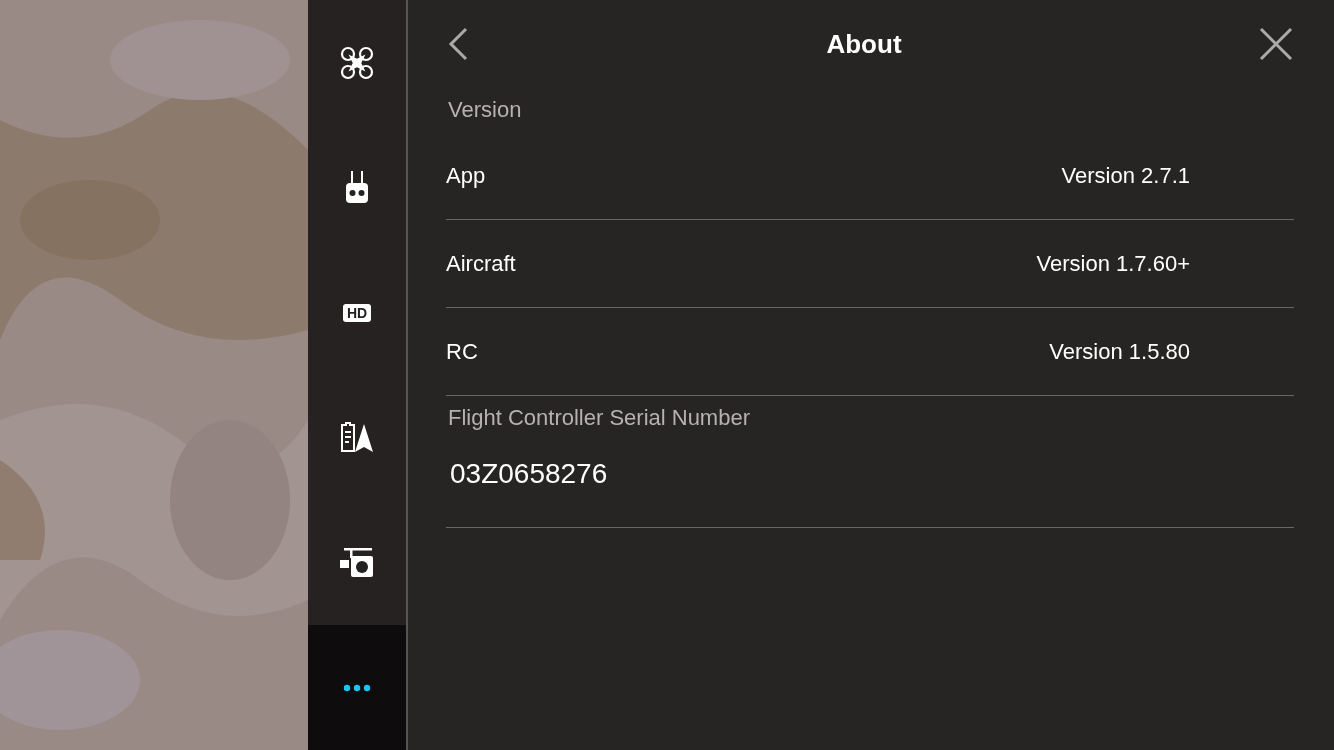  I want to click on serial-number: 03Z0658276, so click(528, 473).